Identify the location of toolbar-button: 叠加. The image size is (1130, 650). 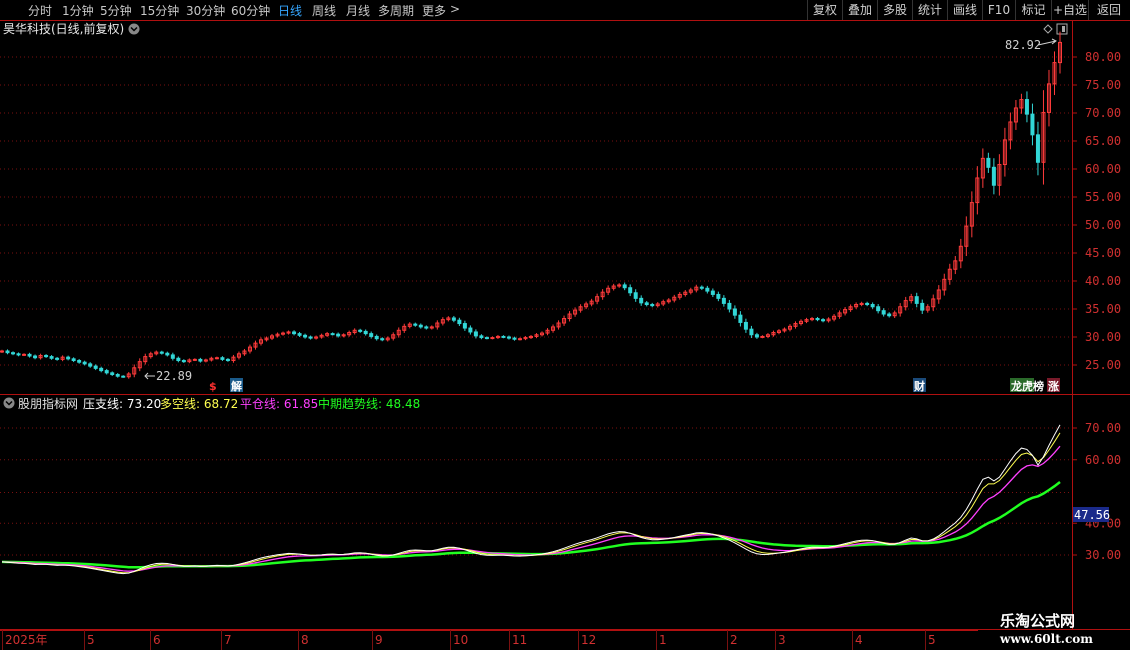
(859, 10).